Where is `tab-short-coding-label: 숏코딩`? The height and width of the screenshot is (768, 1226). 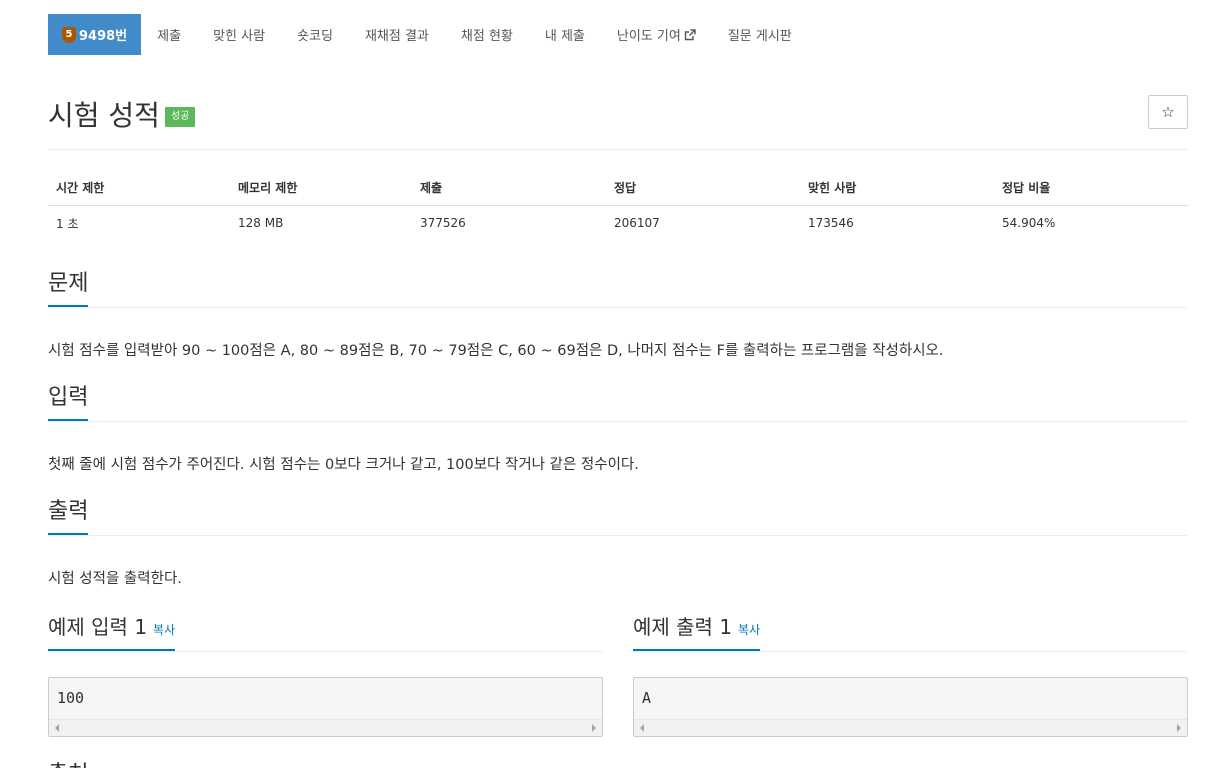
tab-short-coding-label: 숏코딩 is located at coordinates (315, 36).